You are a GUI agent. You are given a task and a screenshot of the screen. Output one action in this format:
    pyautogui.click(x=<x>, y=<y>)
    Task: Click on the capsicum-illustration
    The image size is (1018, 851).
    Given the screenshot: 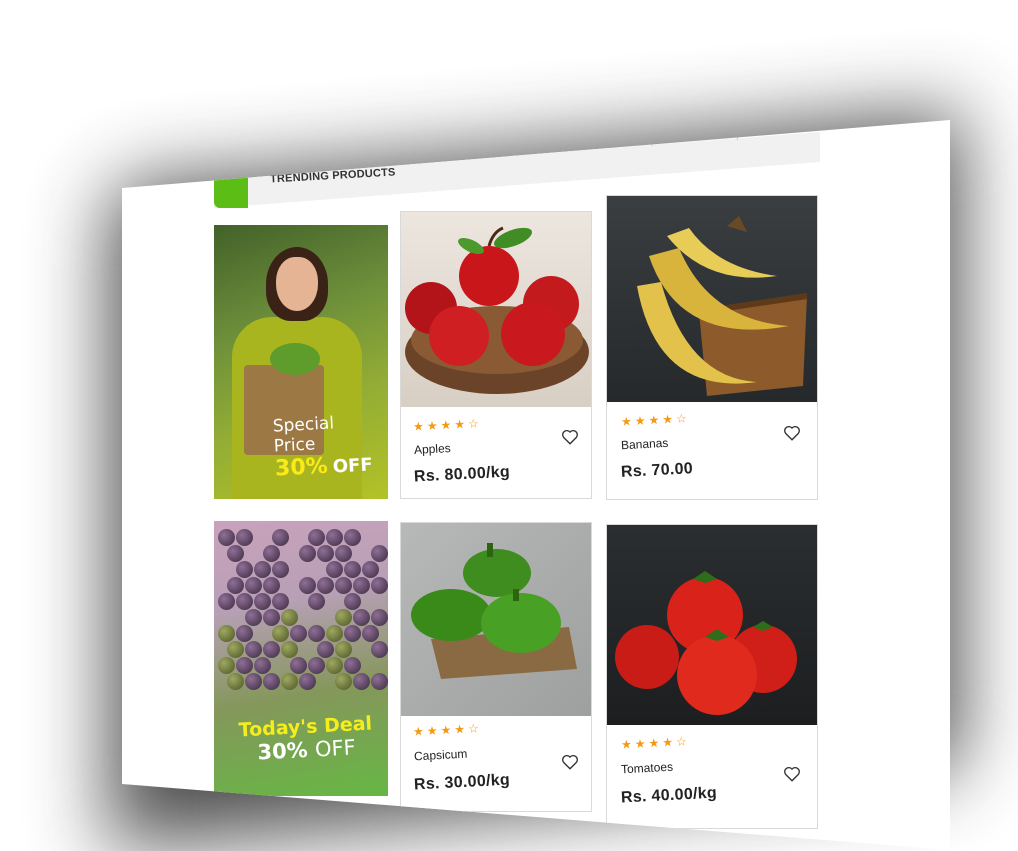 What is the action you would take?
    pyautogui.click(x=496, y=619)
    